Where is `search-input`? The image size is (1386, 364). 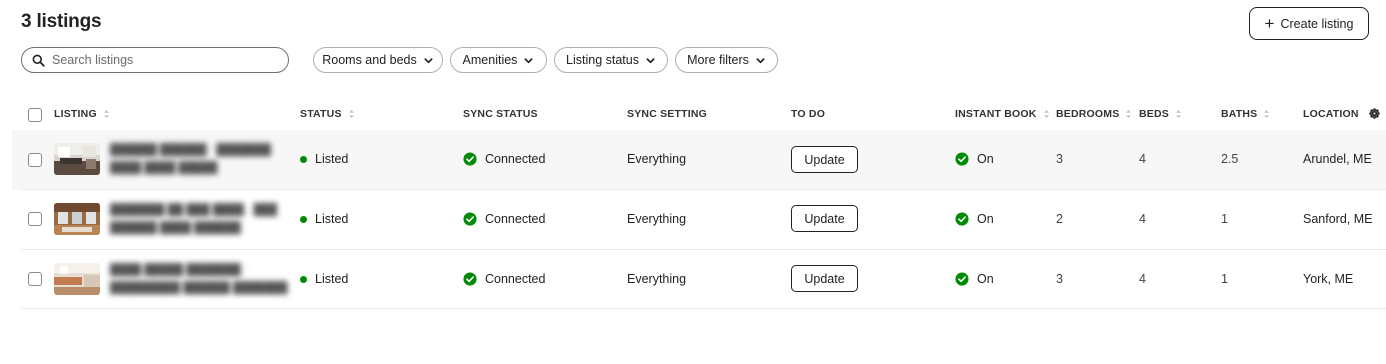
search-input is located at coordinates (162, 60).